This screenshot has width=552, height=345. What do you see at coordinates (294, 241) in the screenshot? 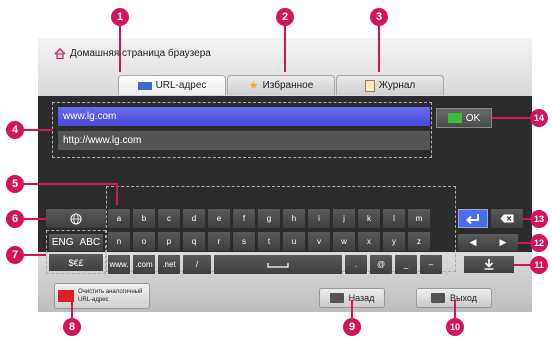
I see `key-u: u` at bounding box center [294, 241].